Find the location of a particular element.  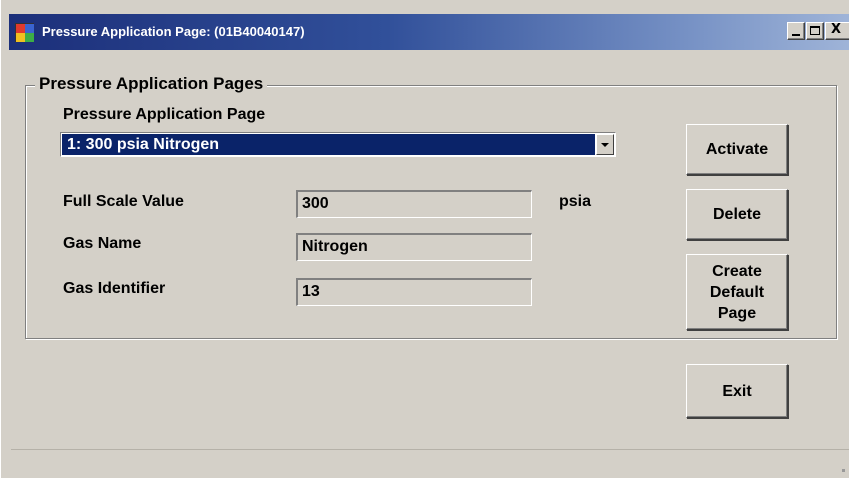

app-icon is located at coordinates (24, 32).